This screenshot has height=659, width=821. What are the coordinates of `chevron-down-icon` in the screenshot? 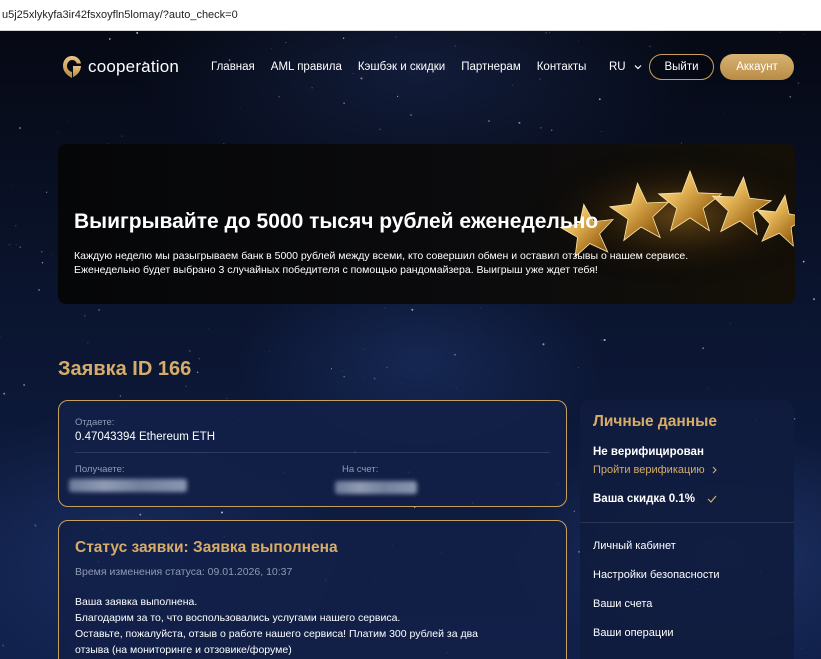 It's located at (638, 67).